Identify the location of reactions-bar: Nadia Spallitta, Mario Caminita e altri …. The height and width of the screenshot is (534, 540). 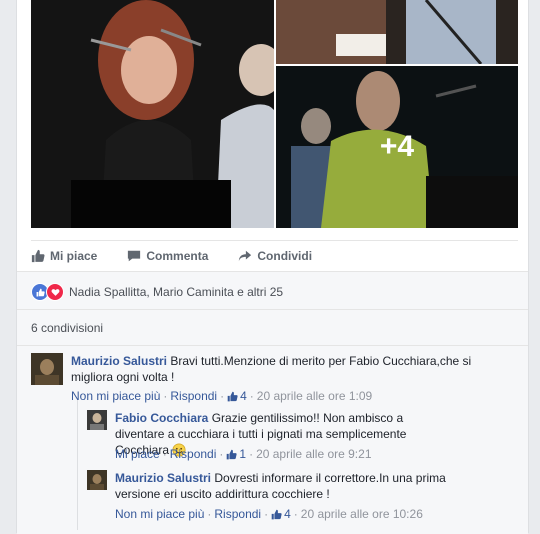
(272, 290).